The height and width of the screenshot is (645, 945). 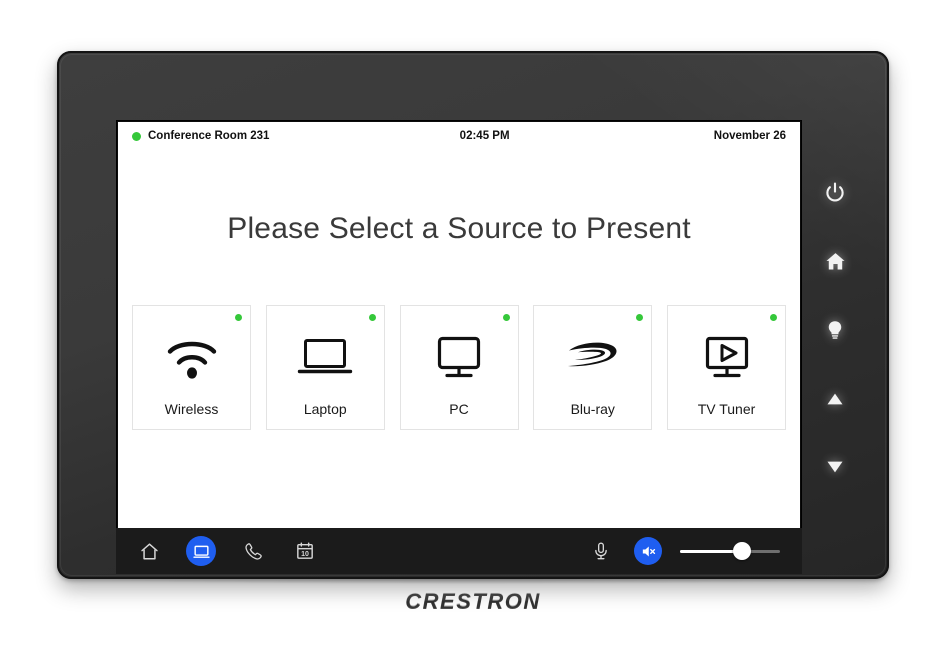 What do you see at coordinates (726, 409) in the screenshot?
I see `source-label: TV Tuner` at bounding box center [726, 409].